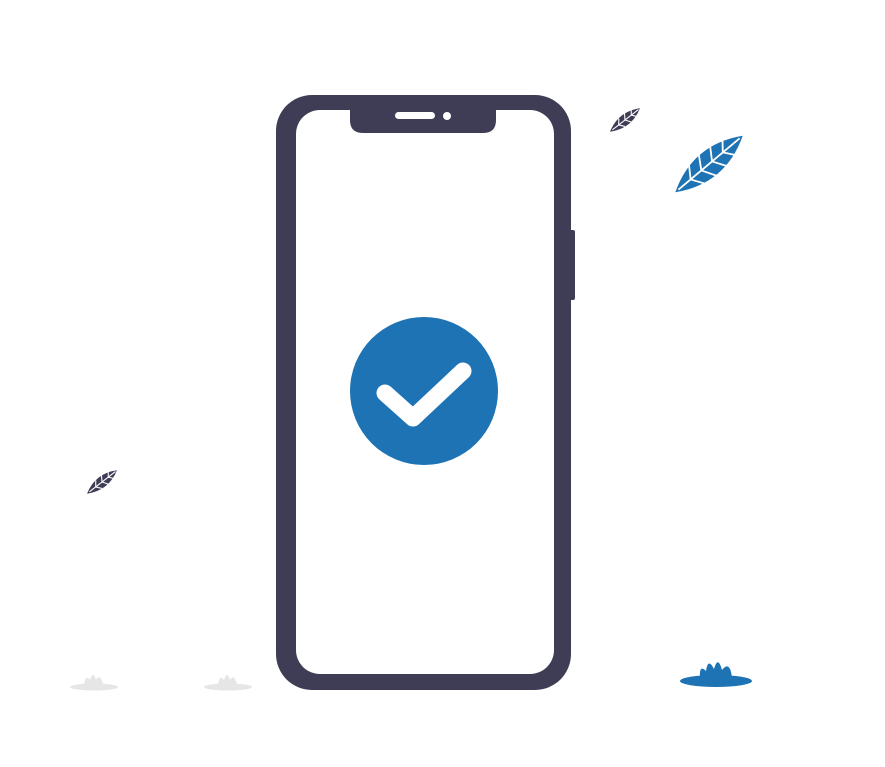 The width and height of the screenshot is (885, 767). Describe the element at coordinates (415, 115) in the screenshot. I see `phone-speaker` at that location.